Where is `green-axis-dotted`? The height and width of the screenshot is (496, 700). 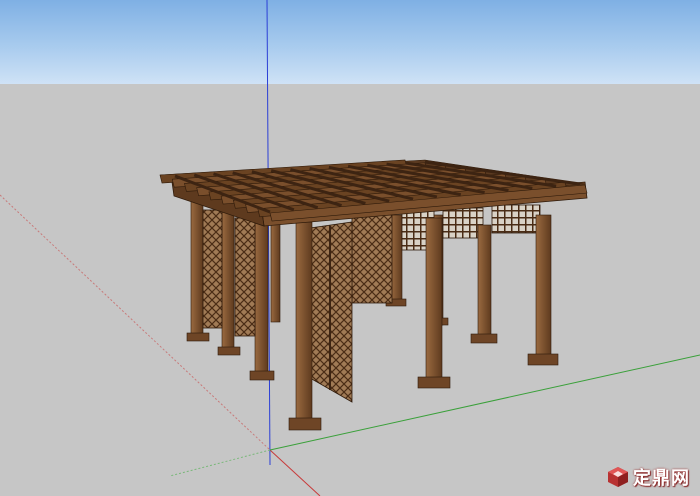 green-axis-dotted is located at coordinates (220, 463).